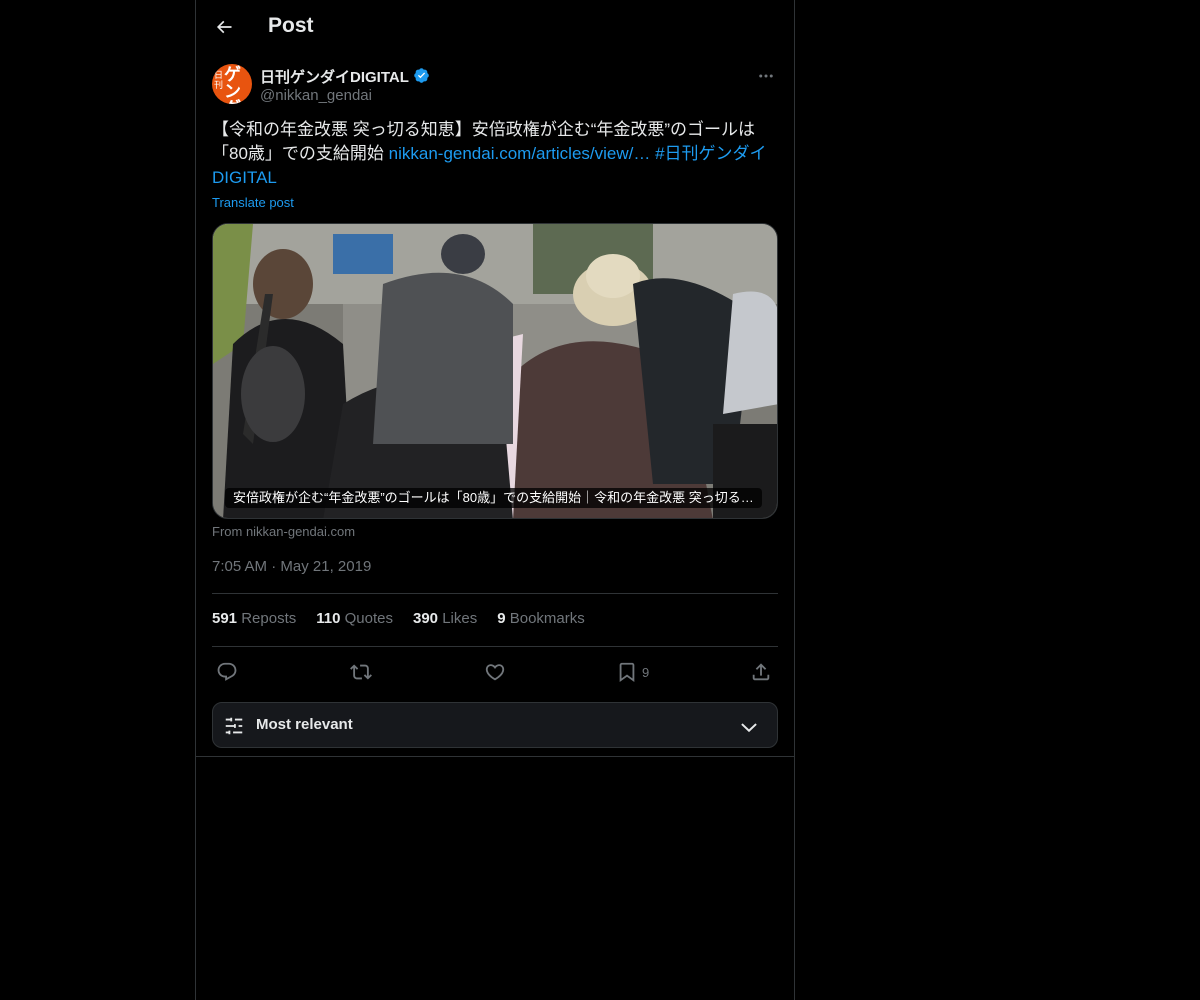  Describe the element at coordinates (234, 726) in the screenshot. I see `sliders-icon` at that location.